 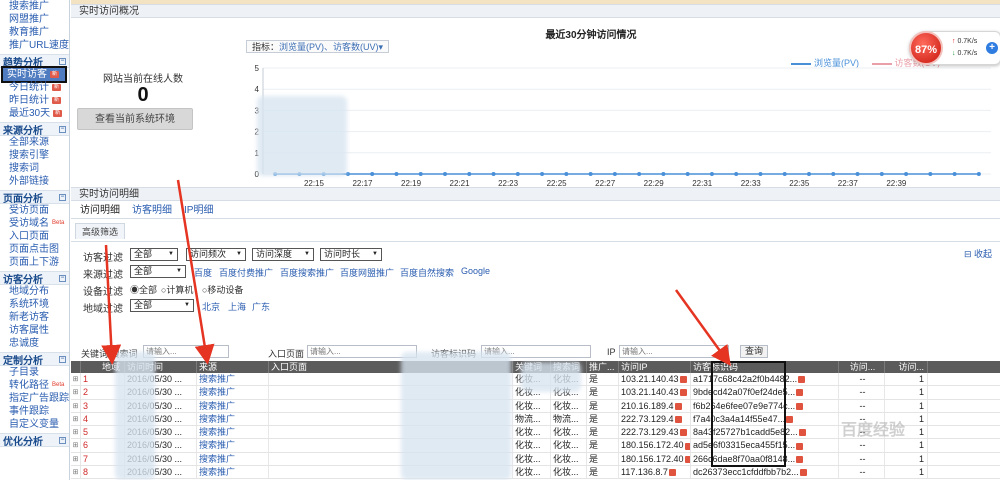 I want to click on sidebar-item-2-2: 搜索词, so click(x=34, y=168).